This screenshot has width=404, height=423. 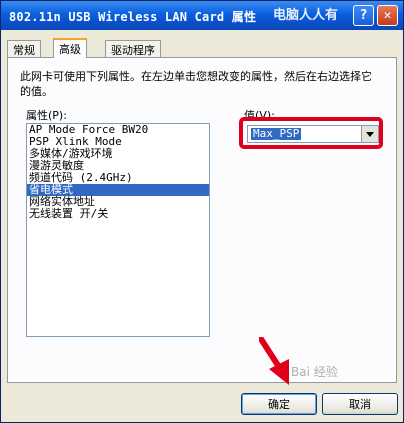 I want to click on ok-button: 确定, so click(x=279, y=404).